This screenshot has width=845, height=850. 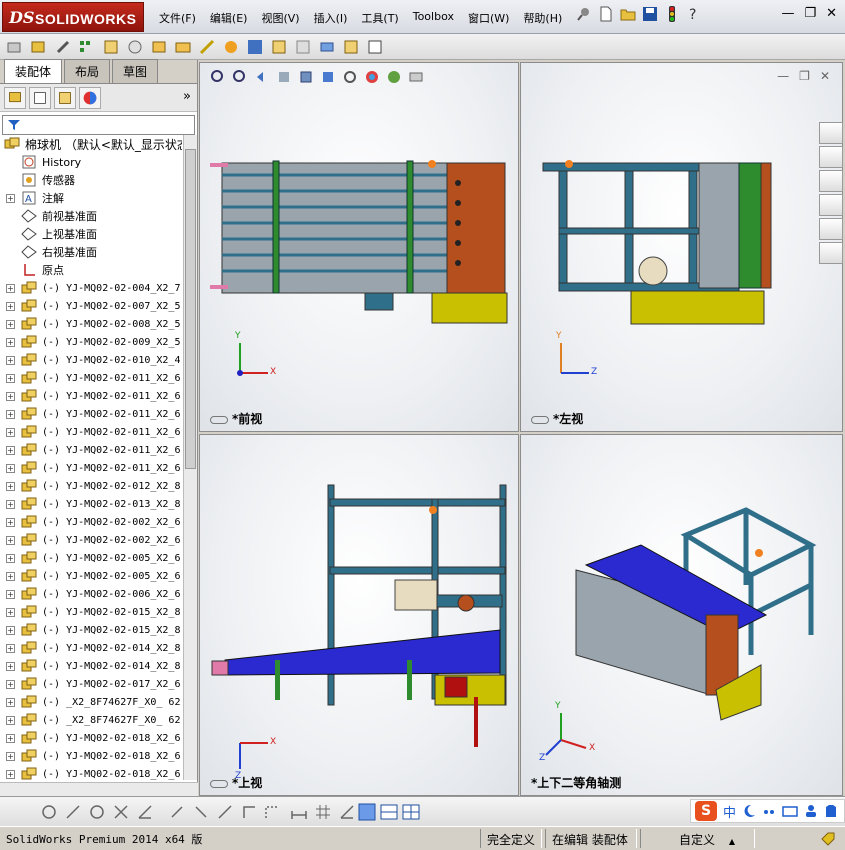 I want to click on tree-item: + (-) YJ-MQ02-02-004_X2_7, so click(x=91, y=288).